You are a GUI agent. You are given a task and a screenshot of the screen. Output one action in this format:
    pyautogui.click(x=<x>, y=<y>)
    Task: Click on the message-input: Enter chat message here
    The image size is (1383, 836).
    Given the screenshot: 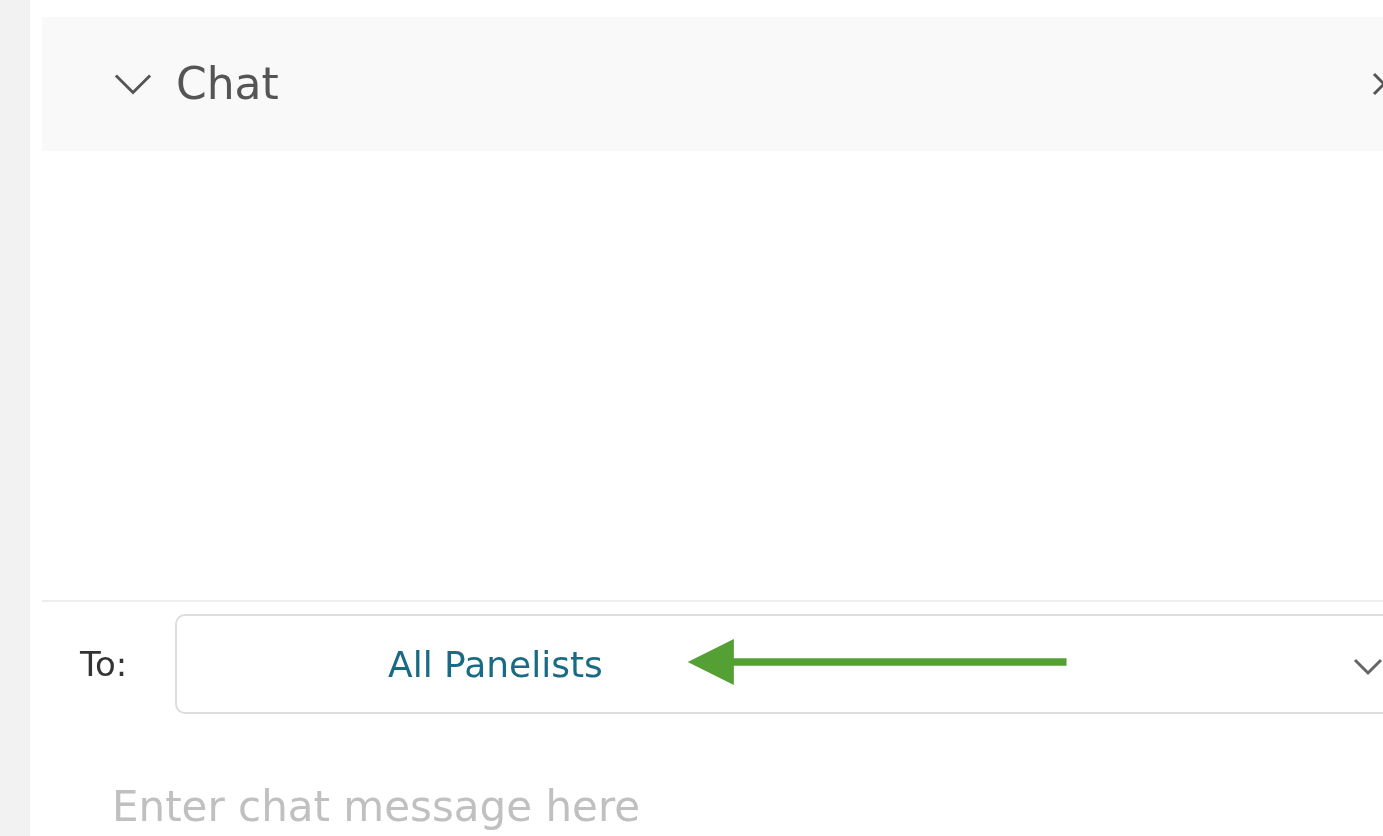 What is the action you would take?
    pyautogui.click(x=562, y=806)
    